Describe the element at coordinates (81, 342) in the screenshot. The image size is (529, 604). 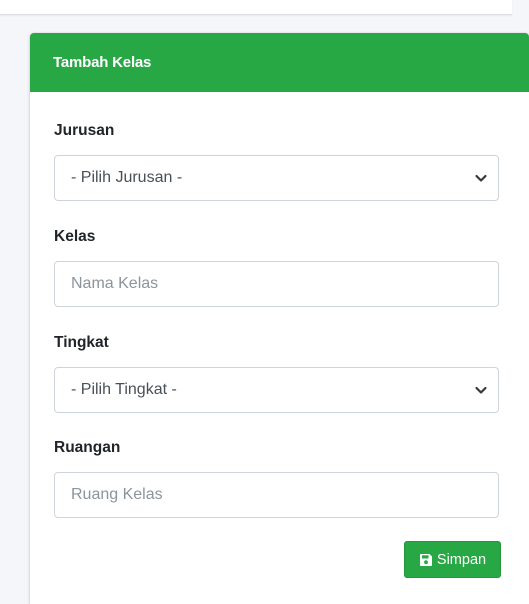
I see `tingkat-label: Tingkat` at that location.